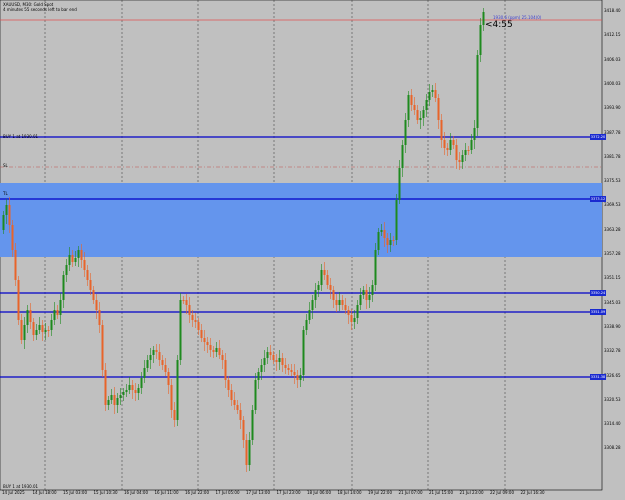  Describe the element at coordinates (598, 199) in the screenshot. I see `price-tag: 3373.12` at that location.